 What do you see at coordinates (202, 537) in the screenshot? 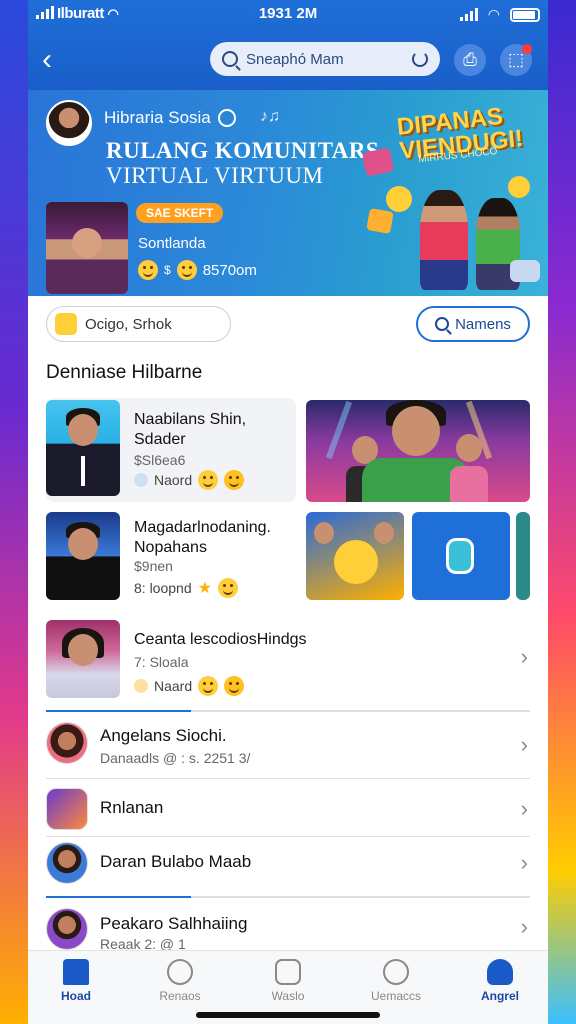
I see `card-title: Magadarlnodaning. Nopahans` at bounding box center [202, 537].